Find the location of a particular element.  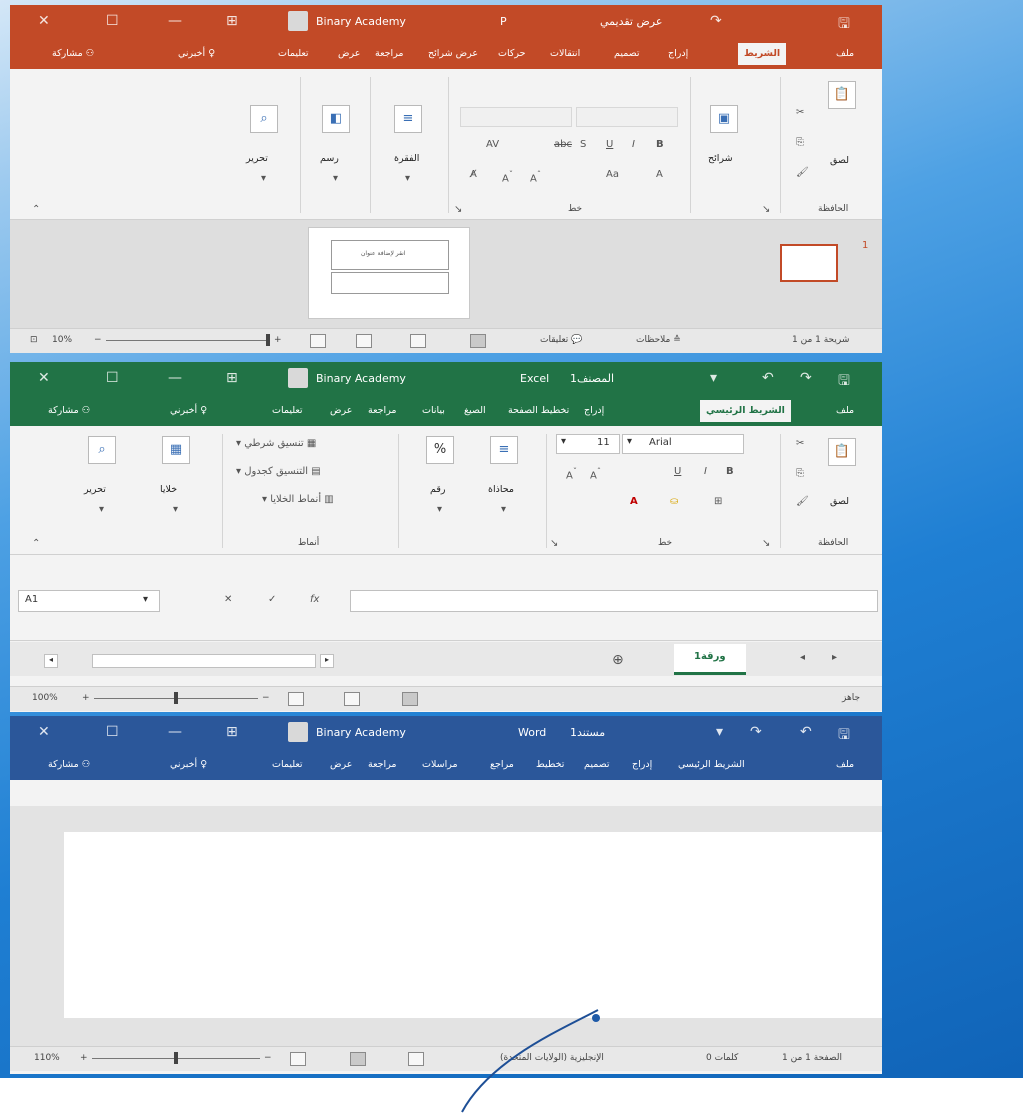

fit-slide-icon: ⊡ is located at coordinates (34, 340).